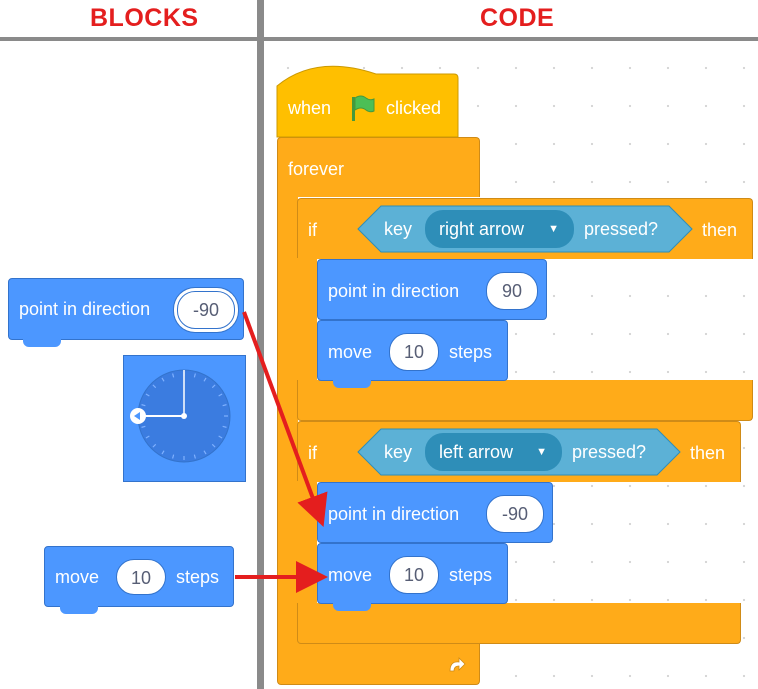 The height and width of the screenshot is (689, 758). I want to click on move-block-1: move 10 steps, so click(412, 350).